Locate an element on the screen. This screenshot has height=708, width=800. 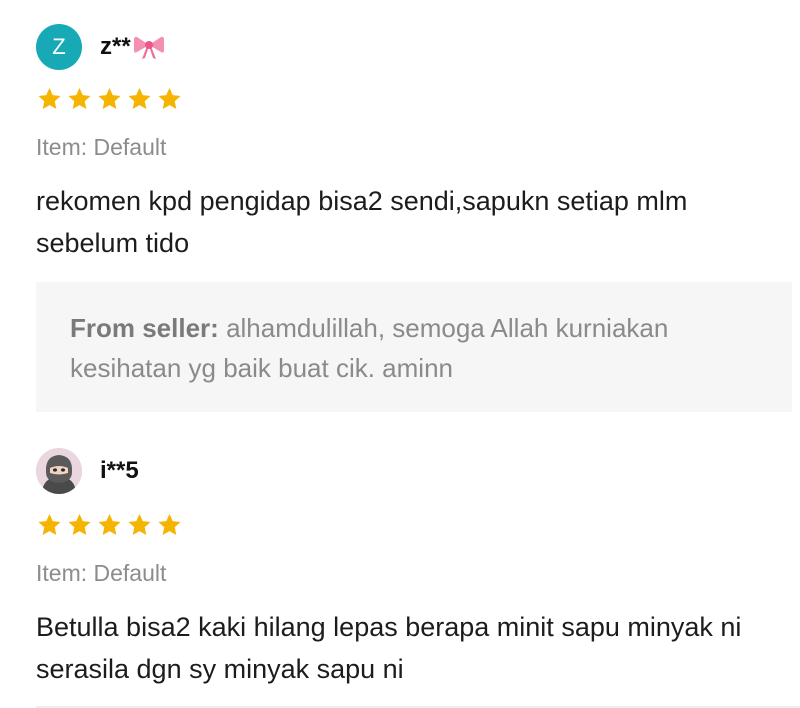
review-header: Z z** is located at coordinates (100, 47).